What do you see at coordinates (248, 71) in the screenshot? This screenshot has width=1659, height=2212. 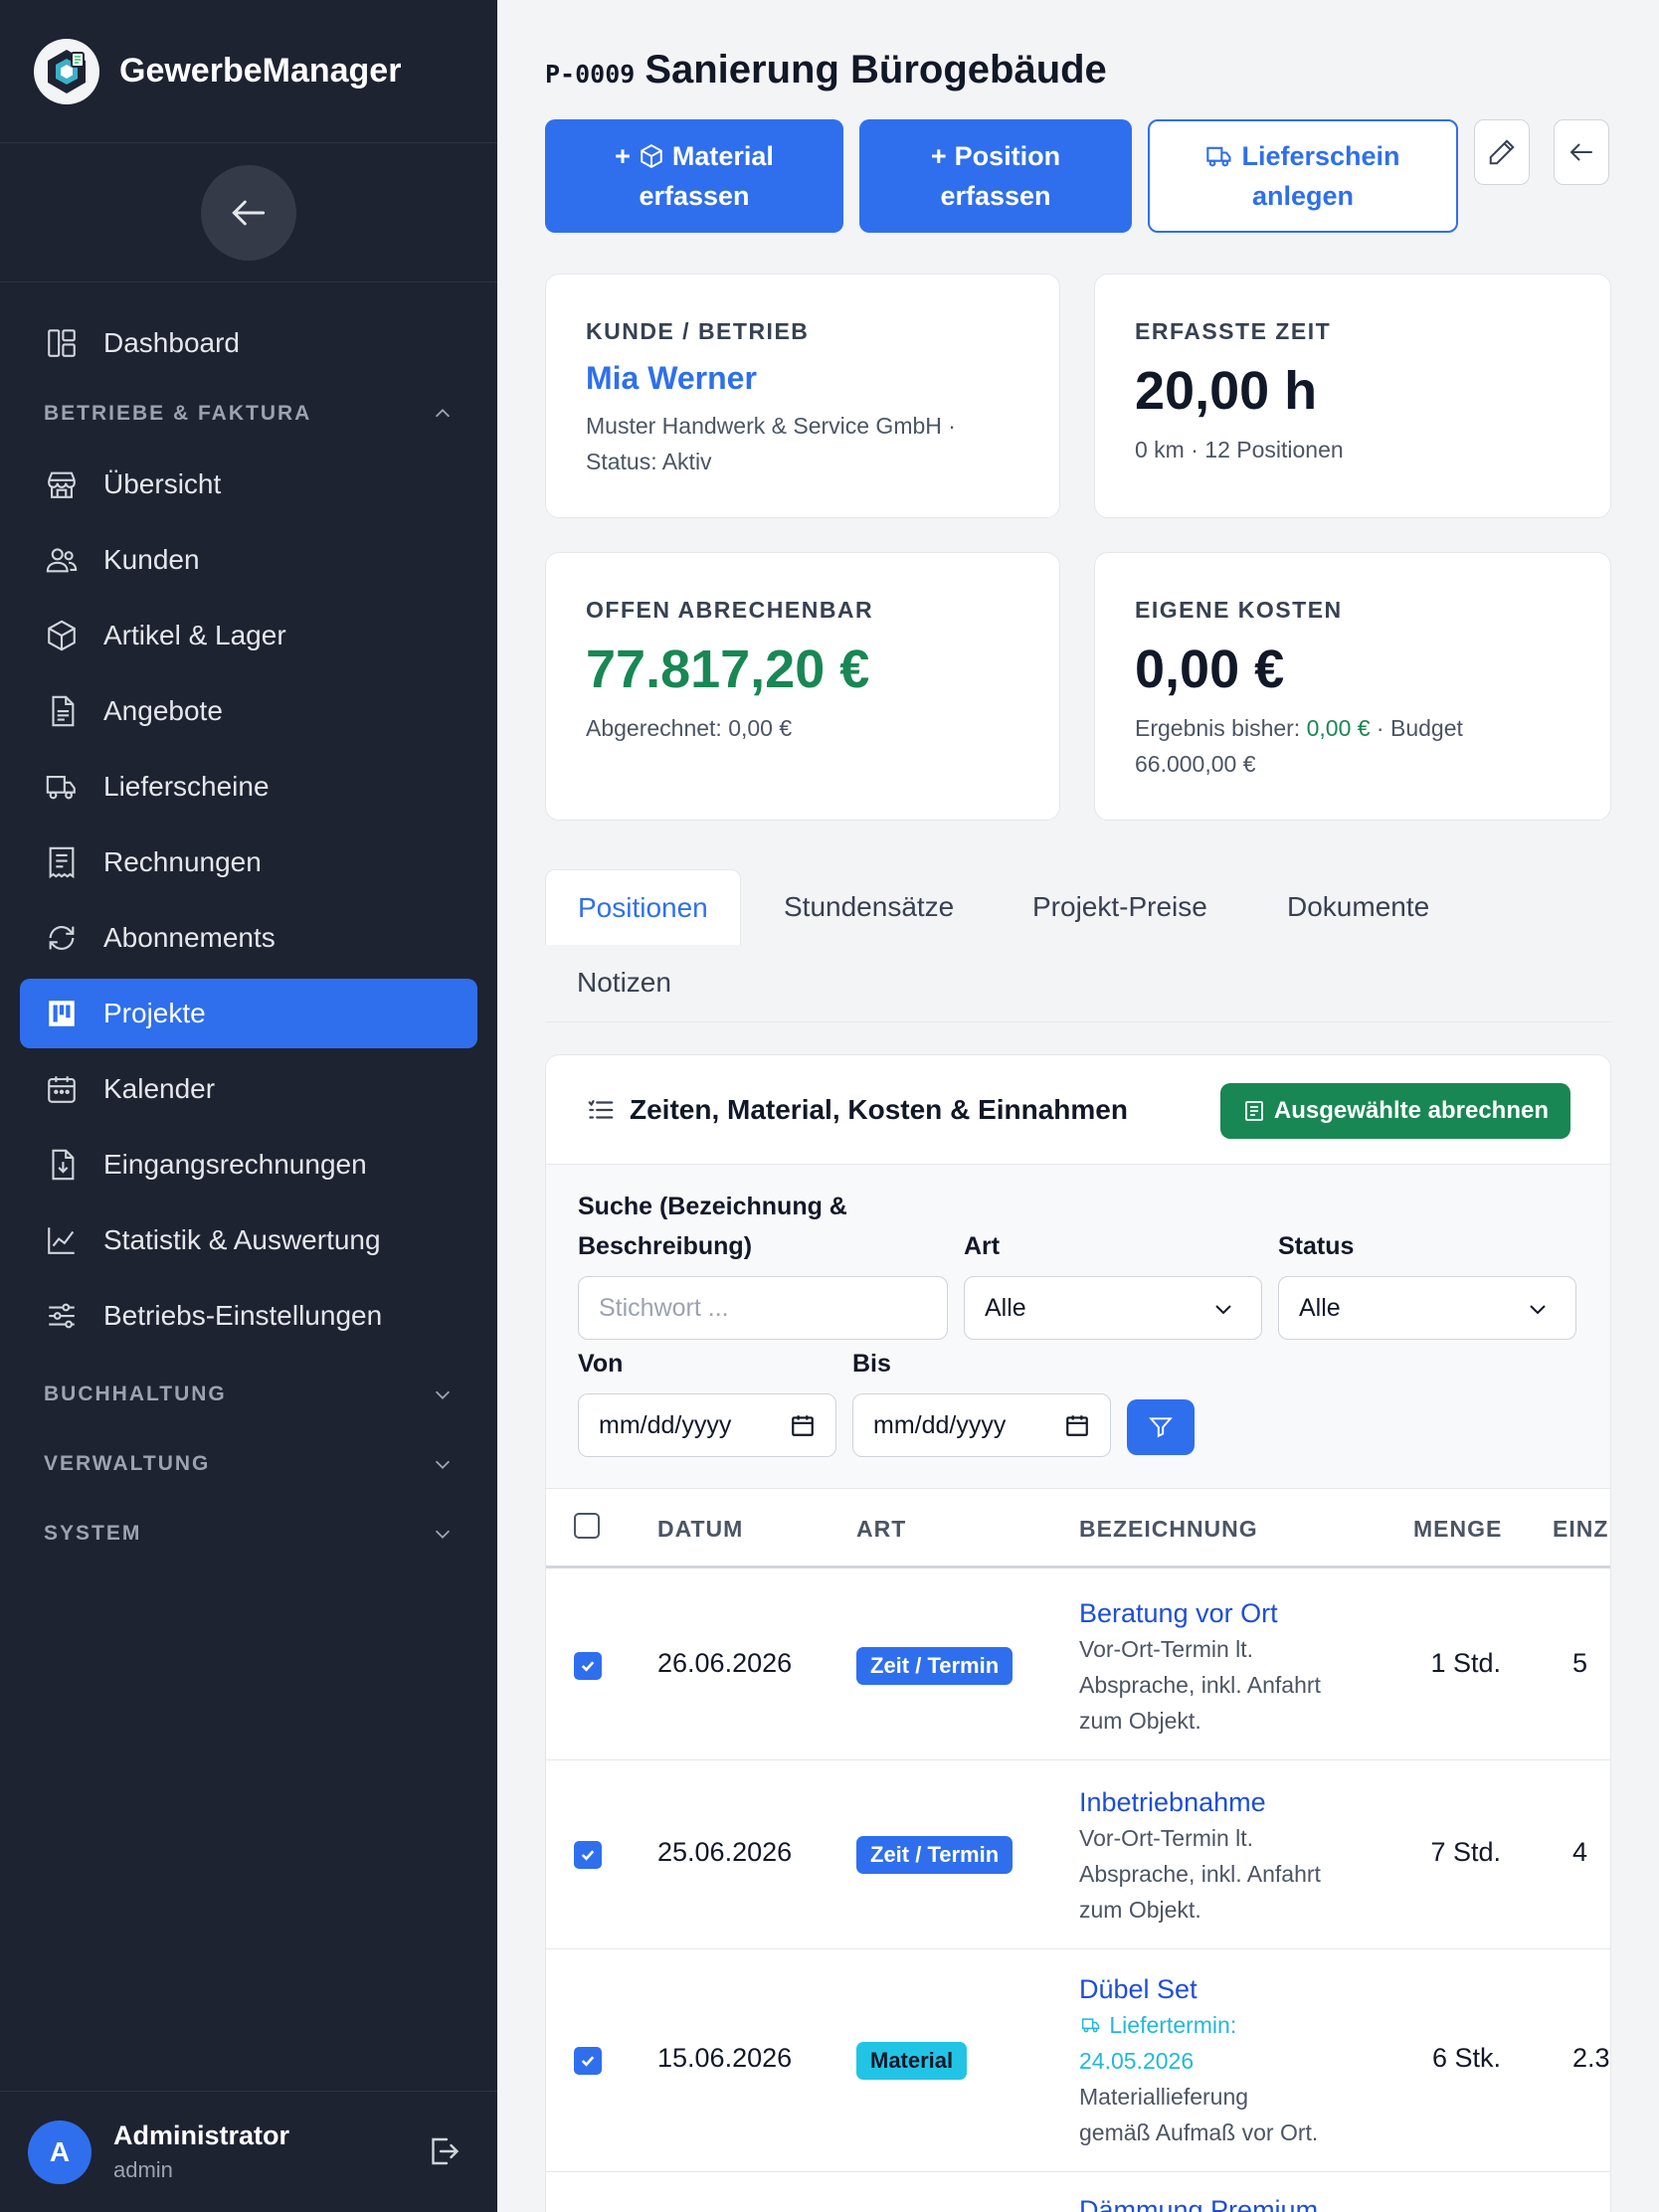 I see `brand: GewerbeManager` at bounding box center [248, 71].